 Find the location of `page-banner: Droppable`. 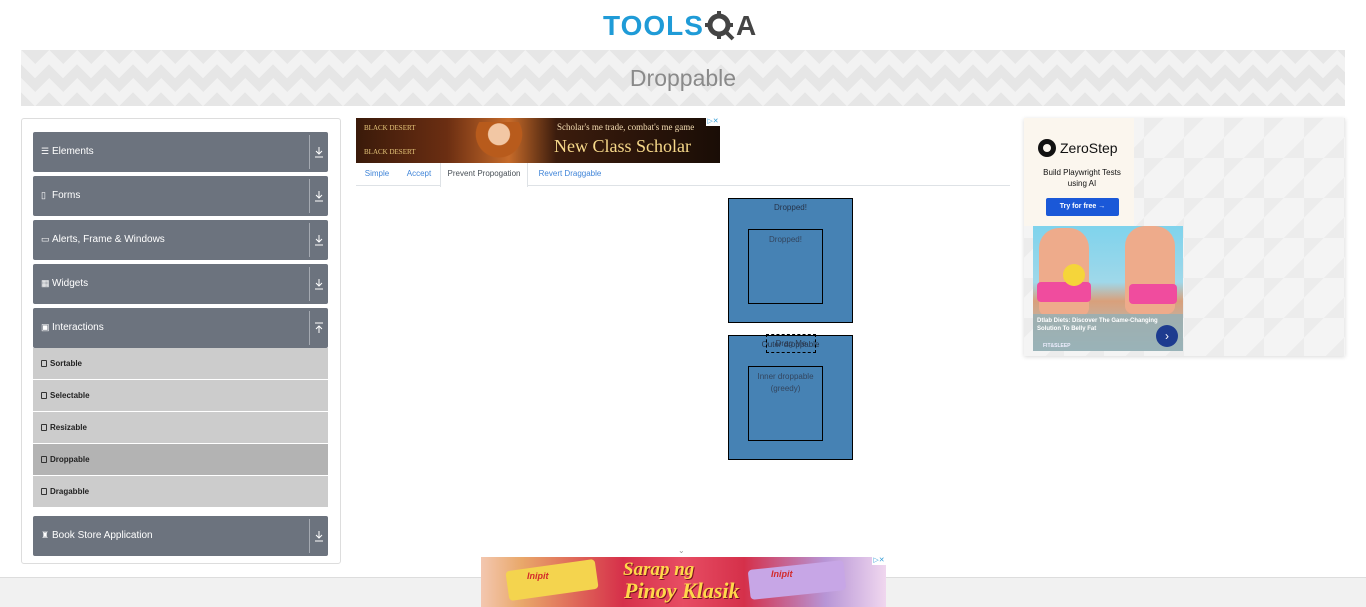

page-banner: Droppable is located at coordinates (683, 78).